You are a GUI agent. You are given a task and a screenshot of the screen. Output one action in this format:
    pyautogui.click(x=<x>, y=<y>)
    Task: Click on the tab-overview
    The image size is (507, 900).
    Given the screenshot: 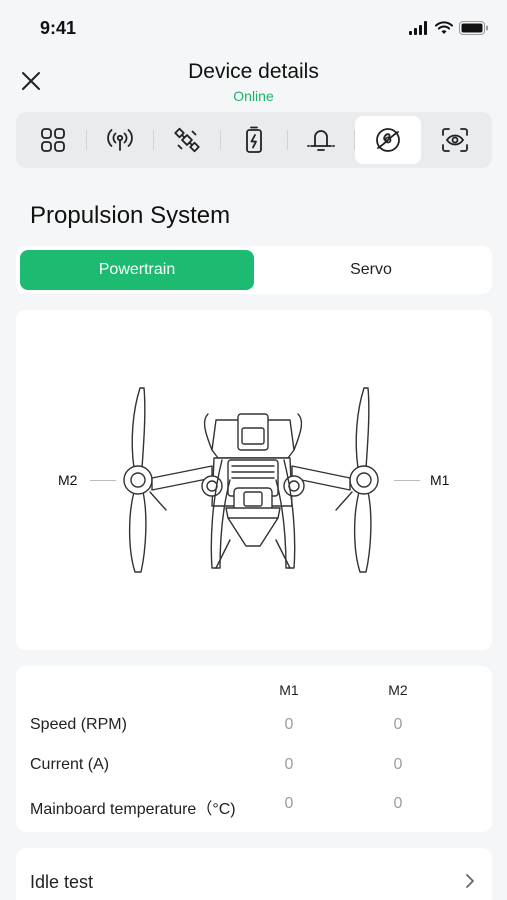 What is the action you would take?
    pyautogui.click(x=53, y=140)
    